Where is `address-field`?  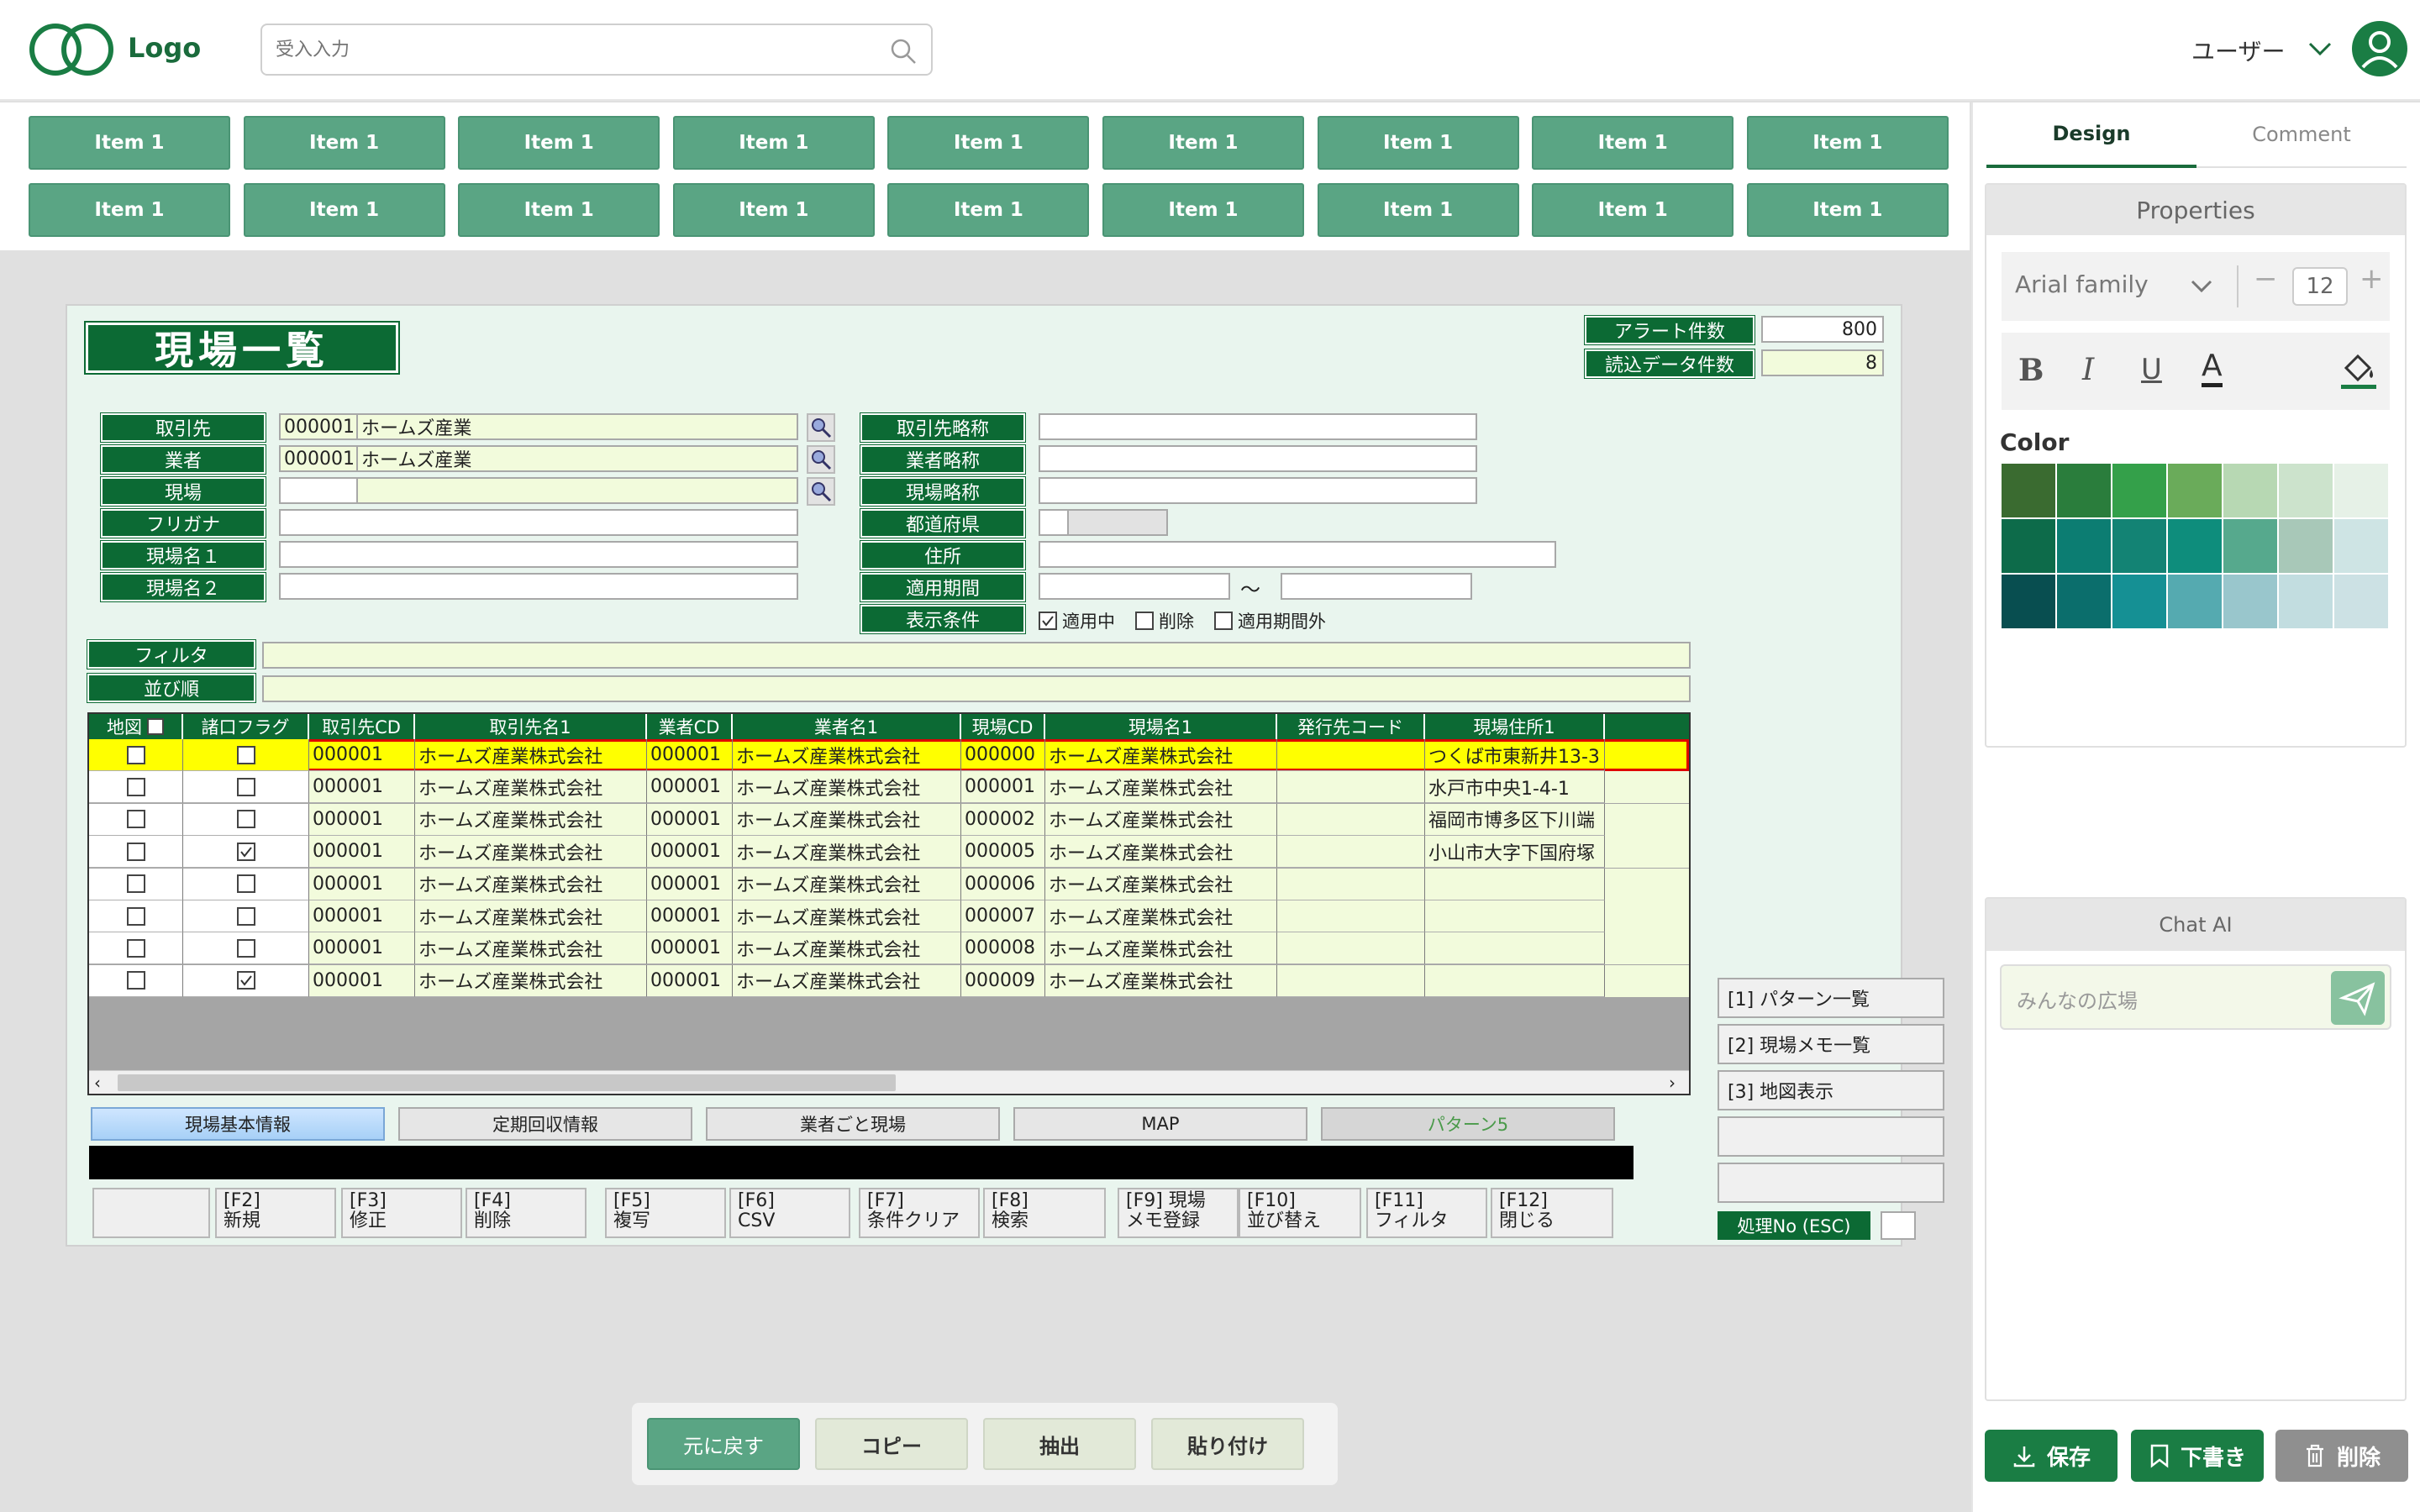
address-field is located at coordinates (1297, 554).